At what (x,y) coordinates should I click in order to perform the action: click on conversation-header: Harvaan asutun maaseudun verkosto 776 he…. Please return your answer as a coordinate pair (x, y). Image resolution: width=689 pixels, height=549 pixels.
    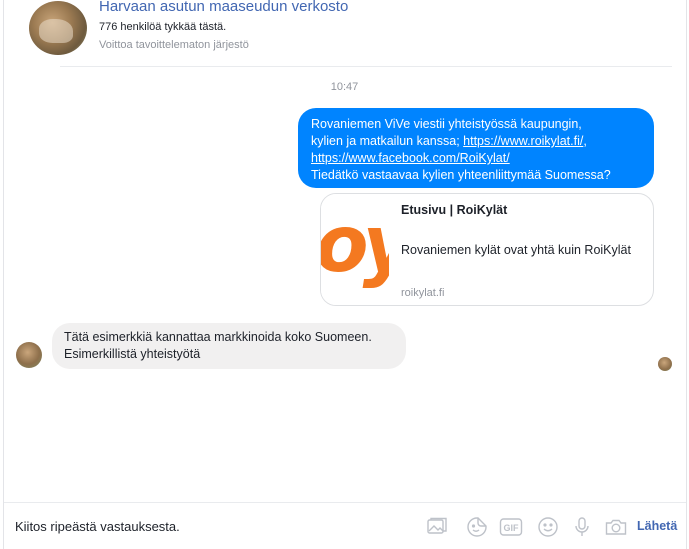
    Looking at the image, I should click on (344, 33).